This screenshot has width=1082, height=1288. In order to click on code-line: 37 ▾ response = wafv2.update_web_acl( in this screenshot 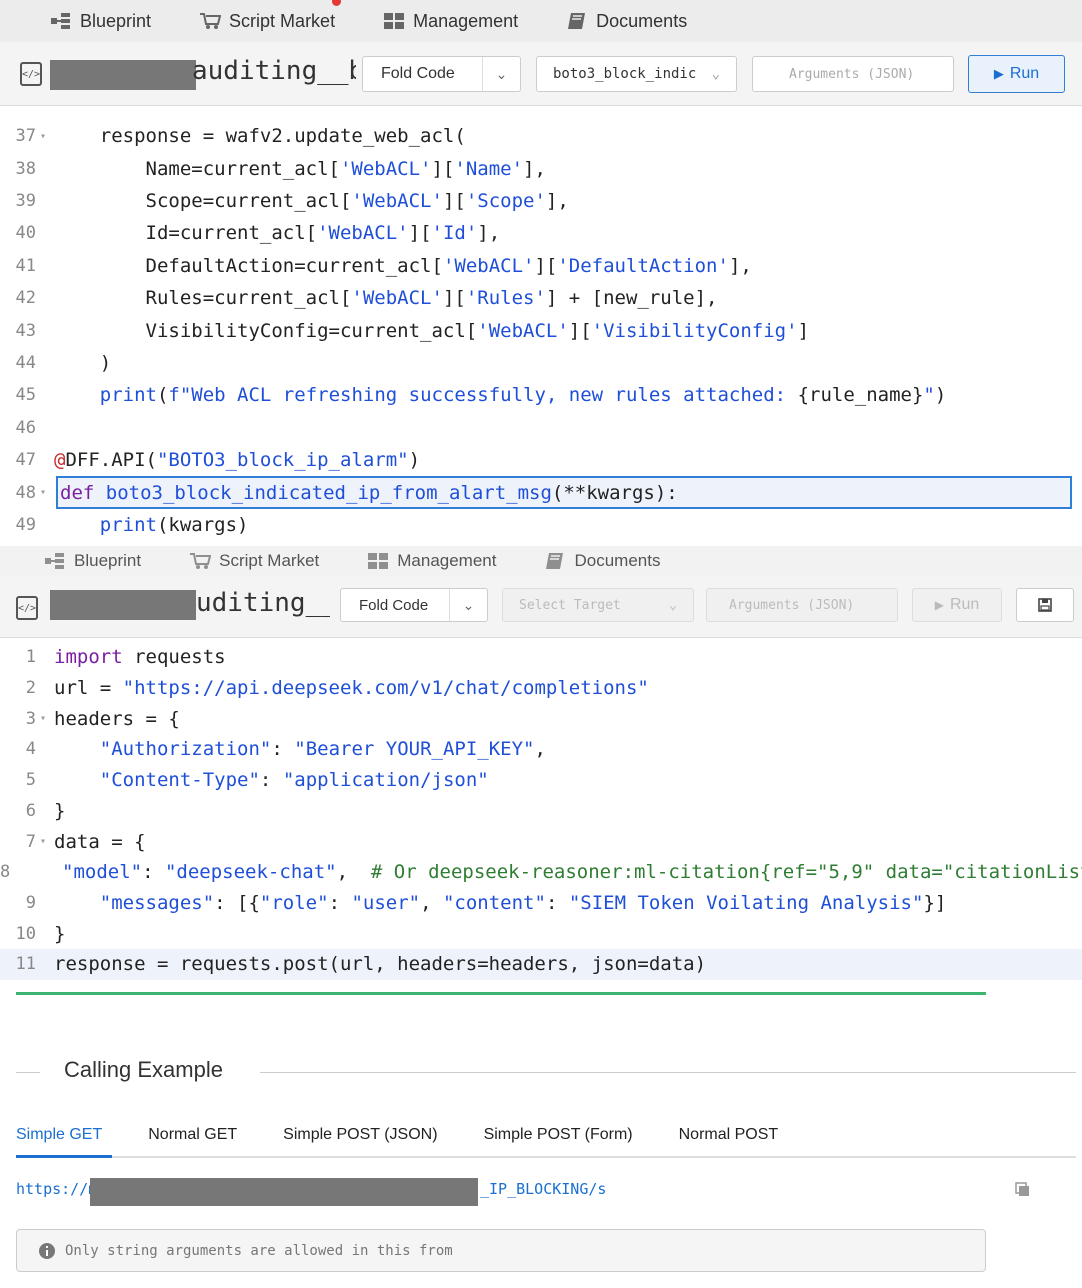, I will do `click(541, 136)`.